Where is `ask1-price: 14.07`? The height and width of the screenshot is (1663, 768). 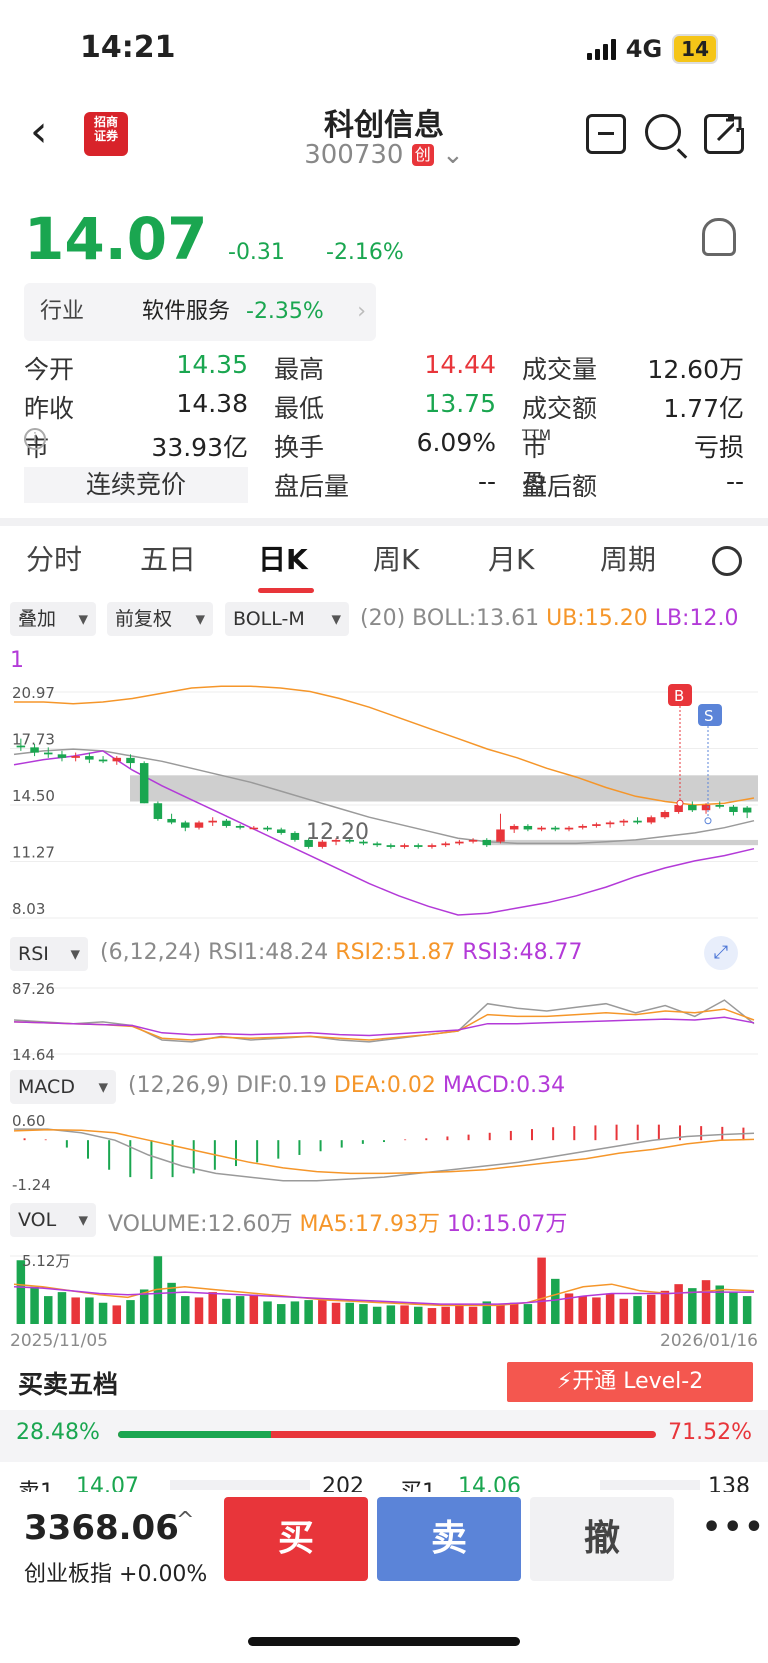
ask1-price: 14.07 is located at coordinates (107, 1483).